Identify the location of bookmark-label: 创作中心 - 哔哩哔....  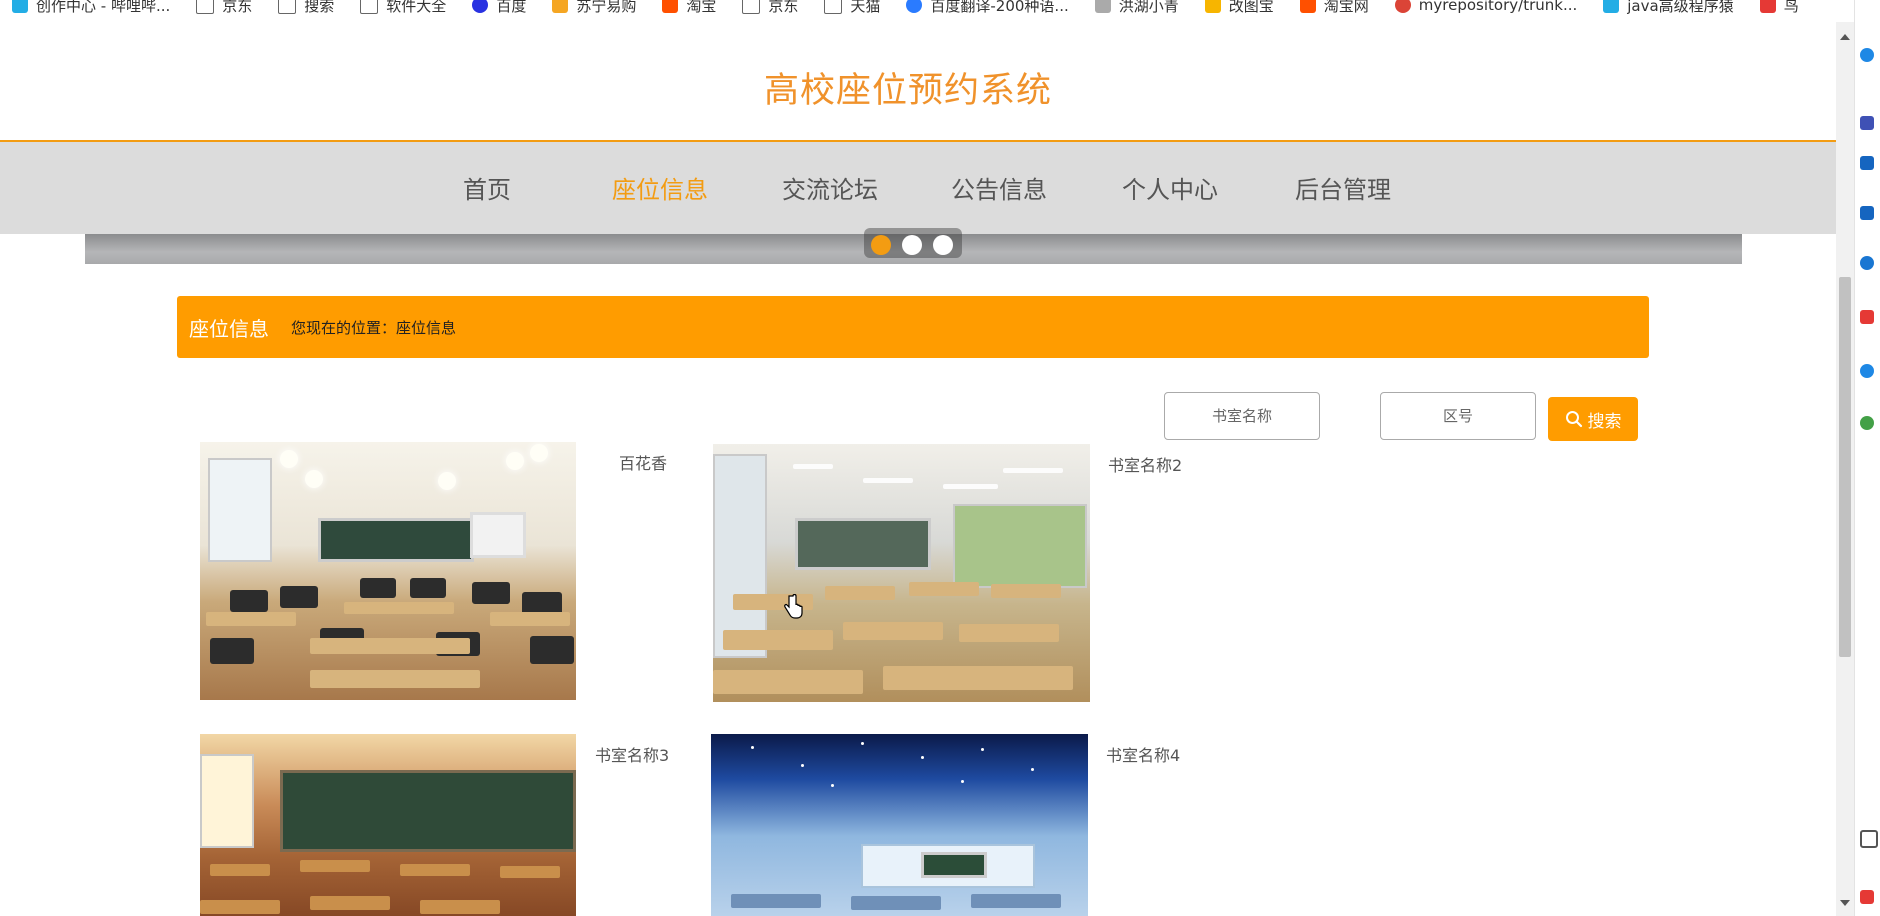
(103, 7).